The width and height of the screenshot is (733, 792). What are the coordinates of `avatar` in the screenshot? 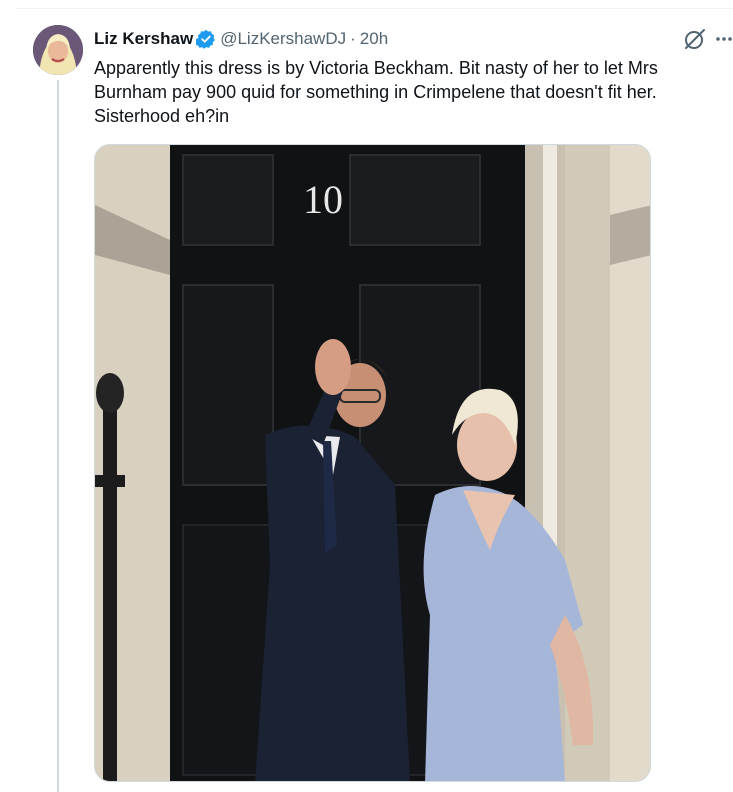 It's located at (58, 50).